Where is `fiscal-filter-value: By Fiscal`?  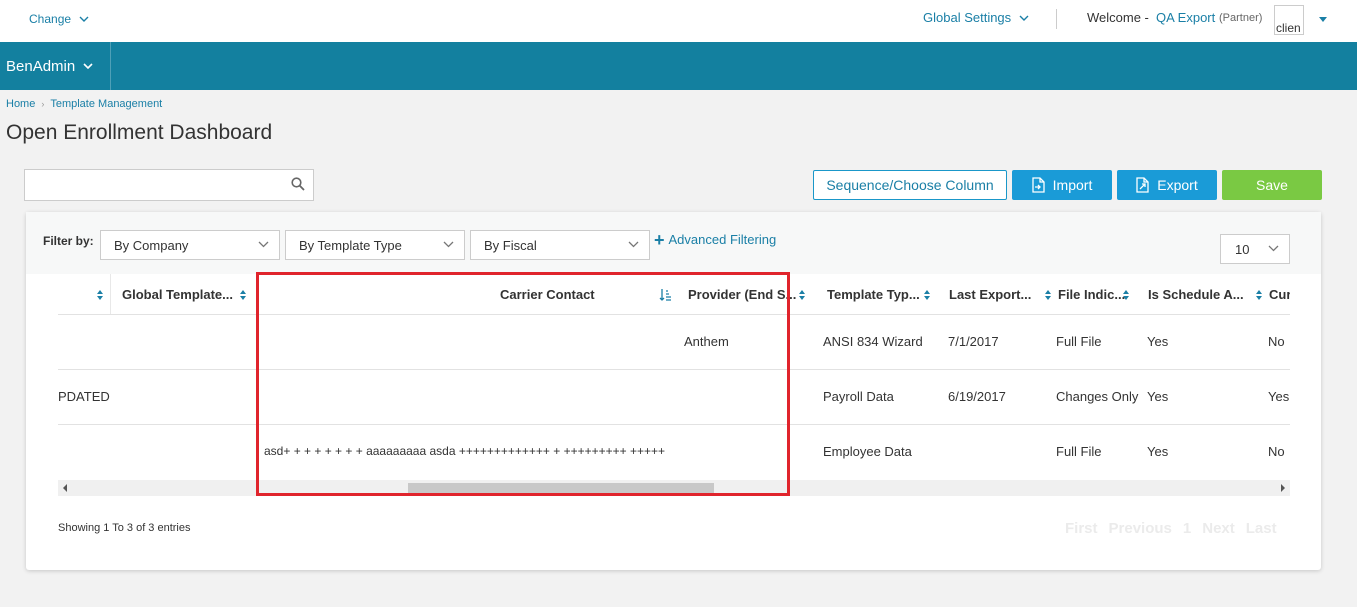 fiscal-filter-value: By Fiscal is located at coordinates (510, 245).